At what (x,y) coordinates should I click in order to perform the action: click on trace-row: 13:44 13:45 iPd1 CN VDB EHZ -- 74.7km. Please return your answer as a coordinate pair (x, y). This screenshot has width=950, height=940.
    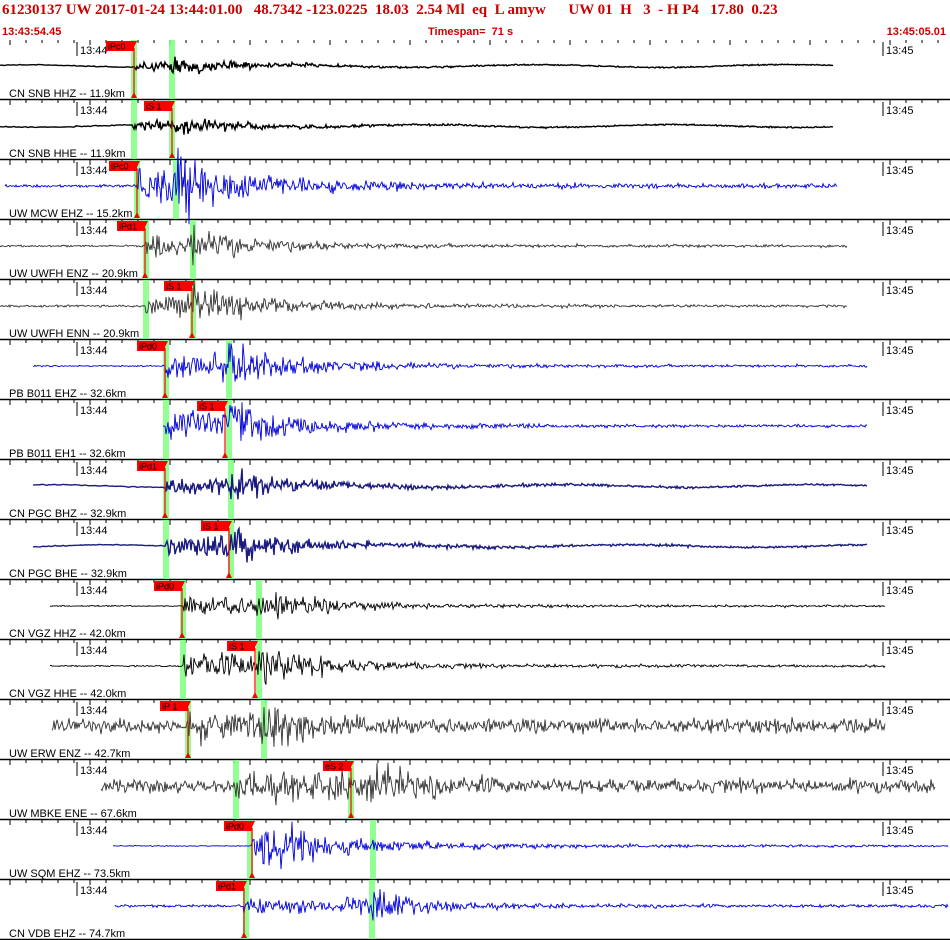
    Looking at the image, I should click on (475, 910).